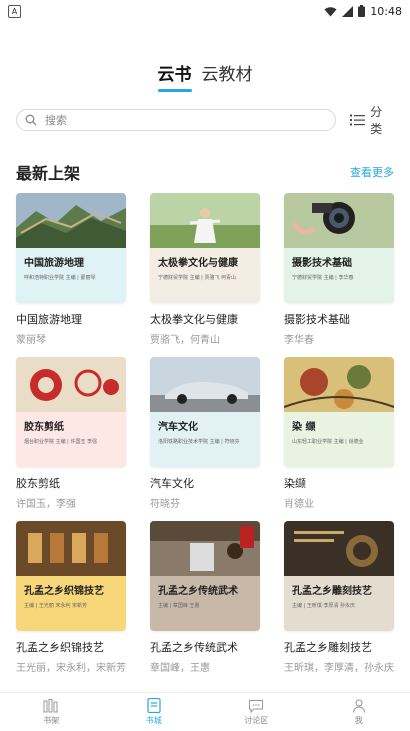  What do you see at coordinates (324, 606) in the screenshot?
I see `cover-subtitle: 主编 | 王昕琪 李厚清 孙永庆` at bounding box center [324, 606].